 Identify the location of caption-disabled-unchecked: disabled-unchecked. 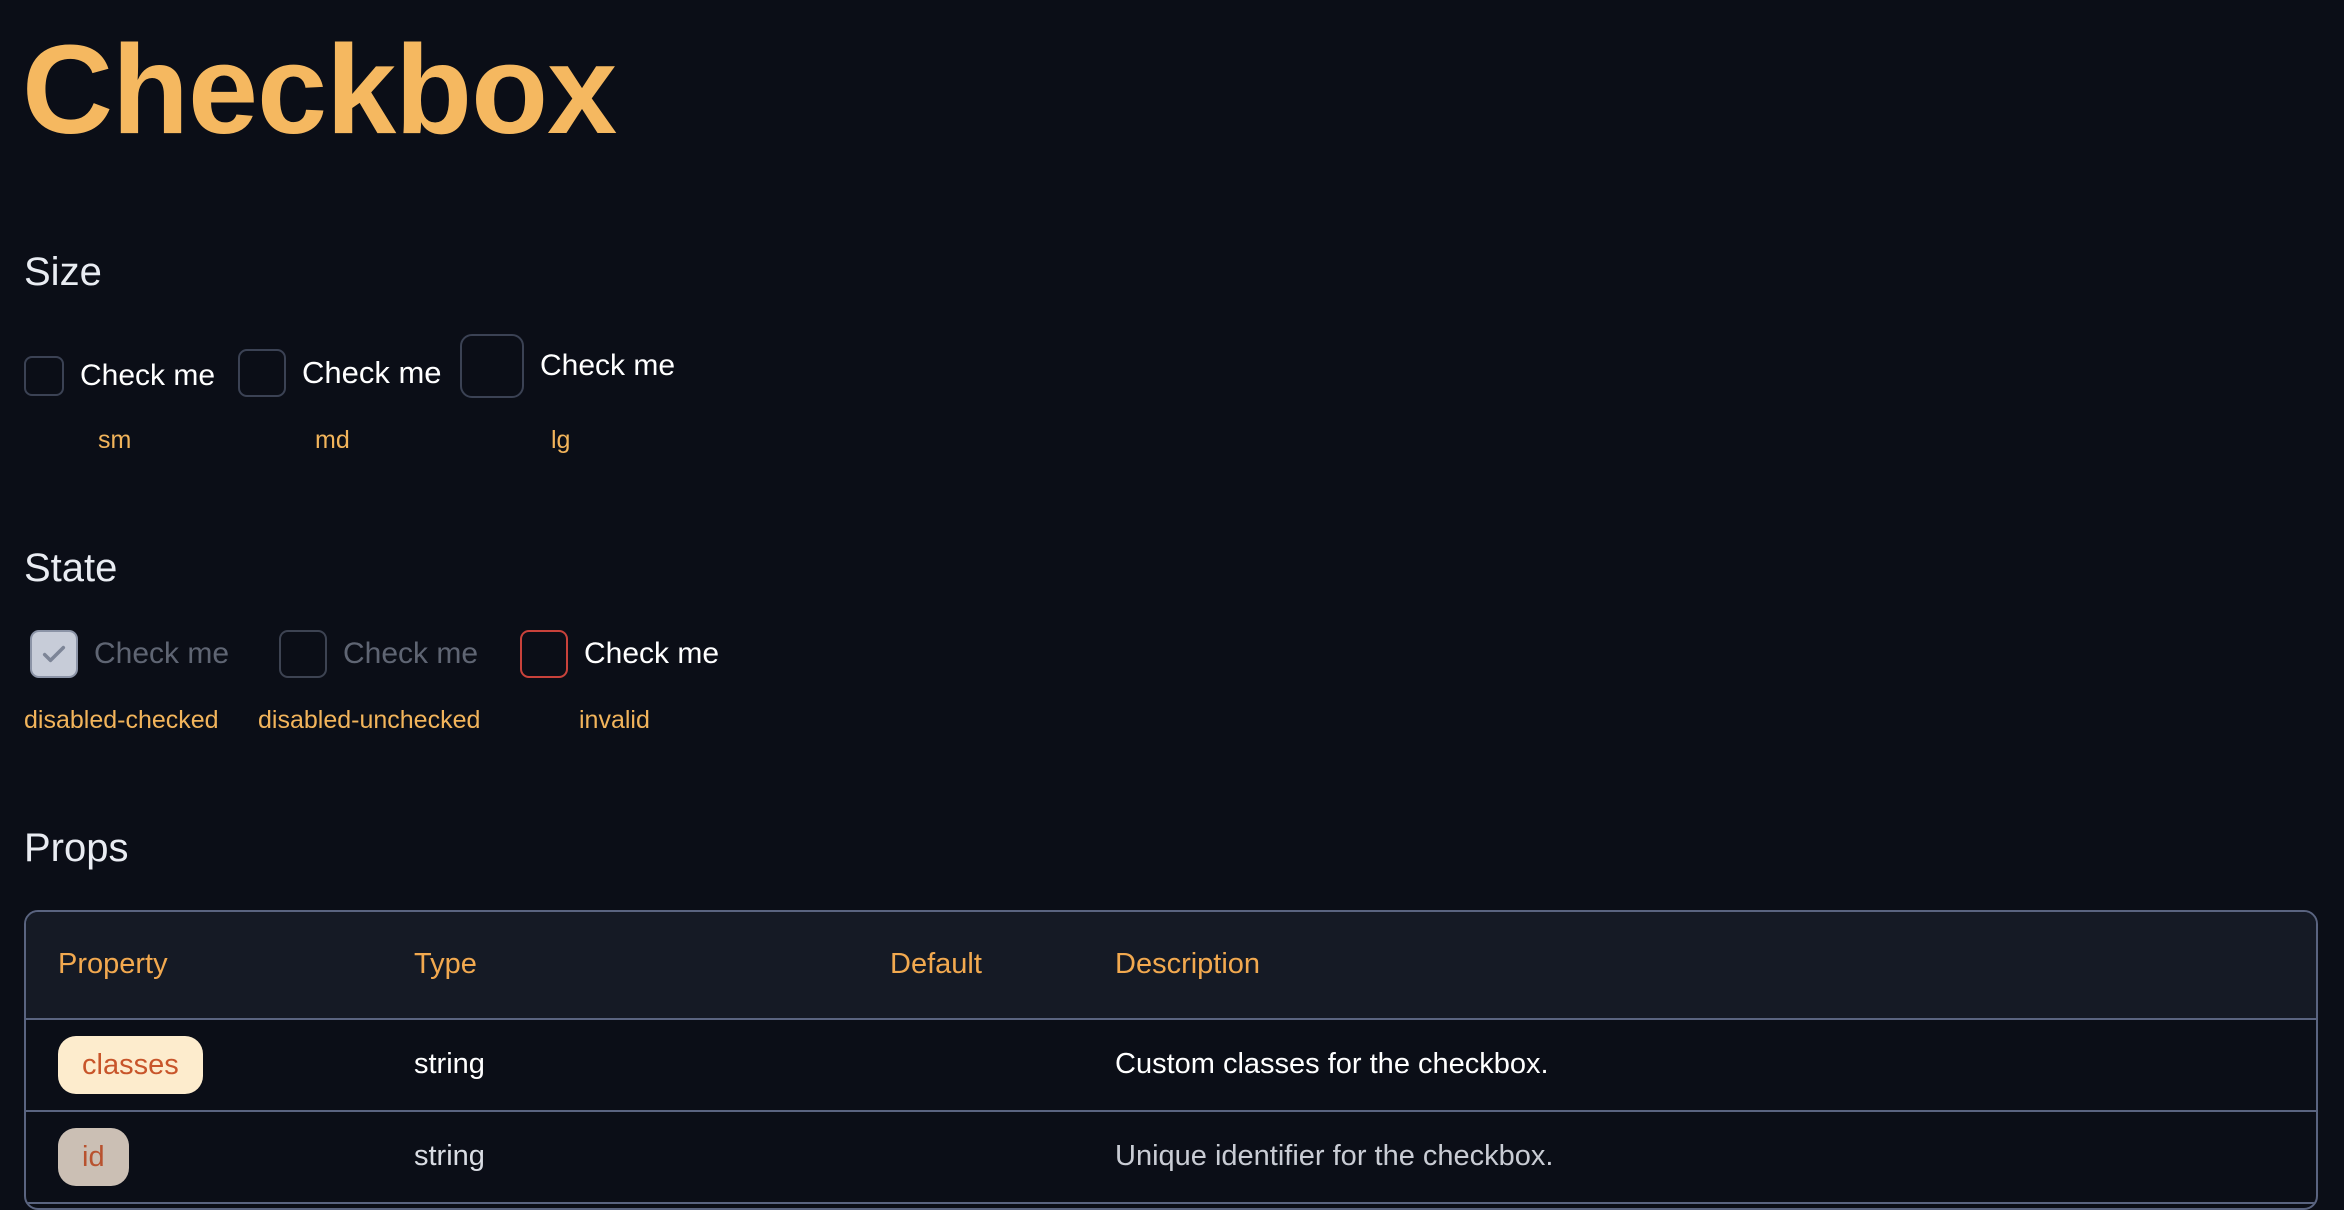
(369, 720).